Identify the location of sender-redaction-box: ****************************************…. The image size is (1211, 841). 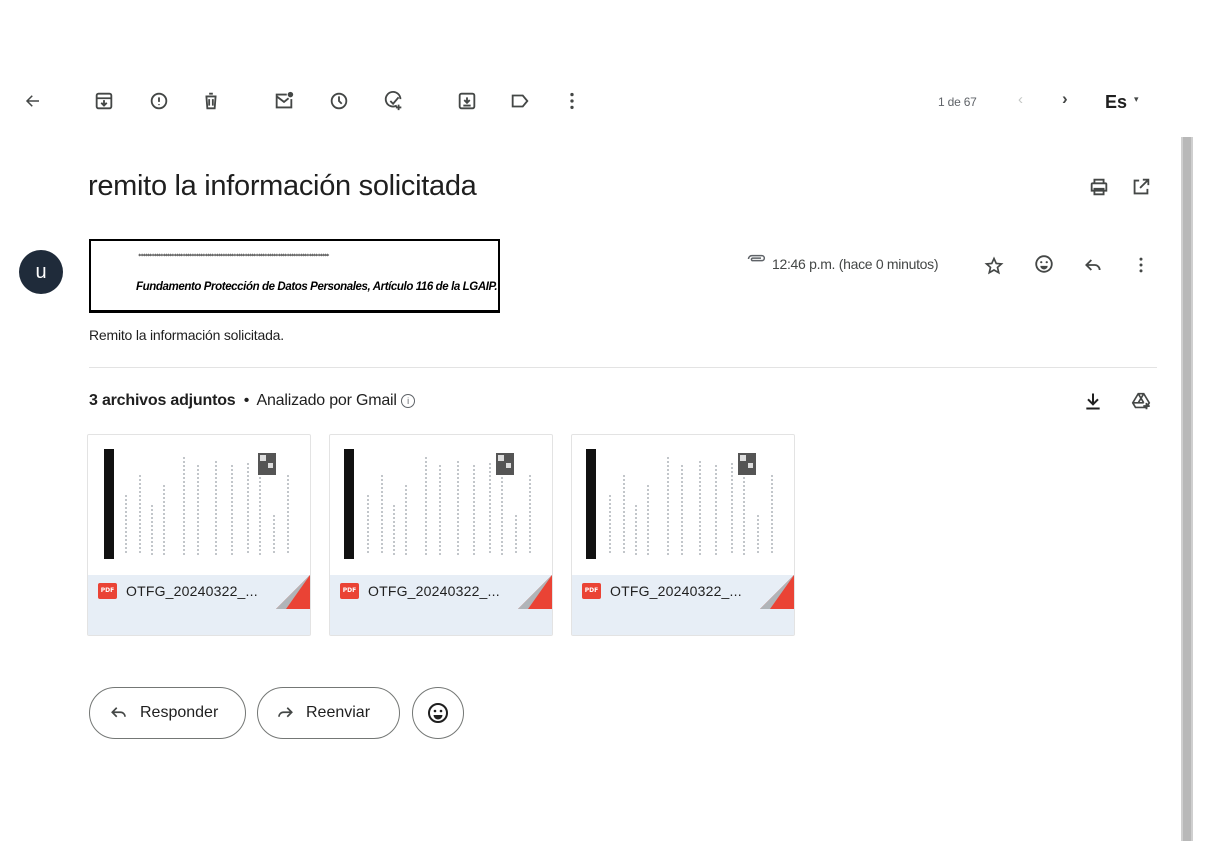
(294, 276).